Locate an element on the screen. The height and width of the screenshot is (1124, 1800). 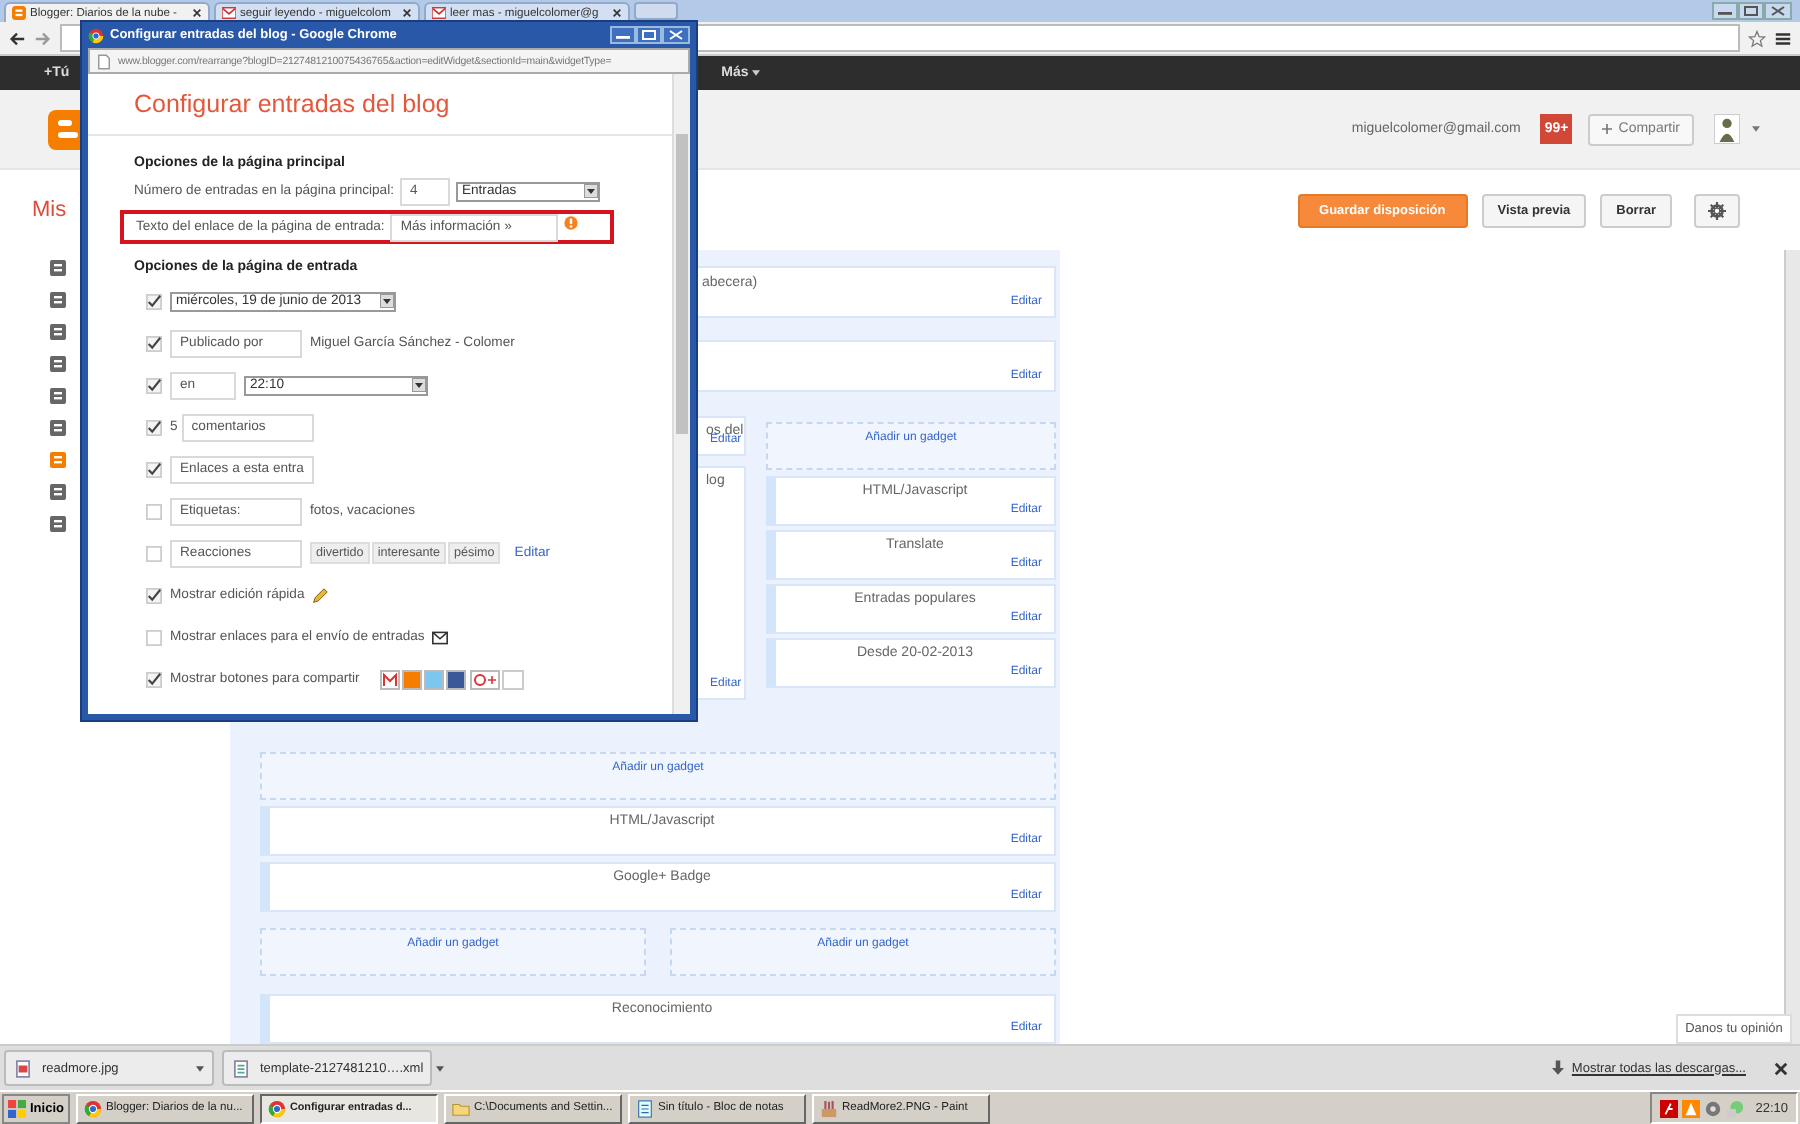
settings-button is located at coordinates (1717, 210).